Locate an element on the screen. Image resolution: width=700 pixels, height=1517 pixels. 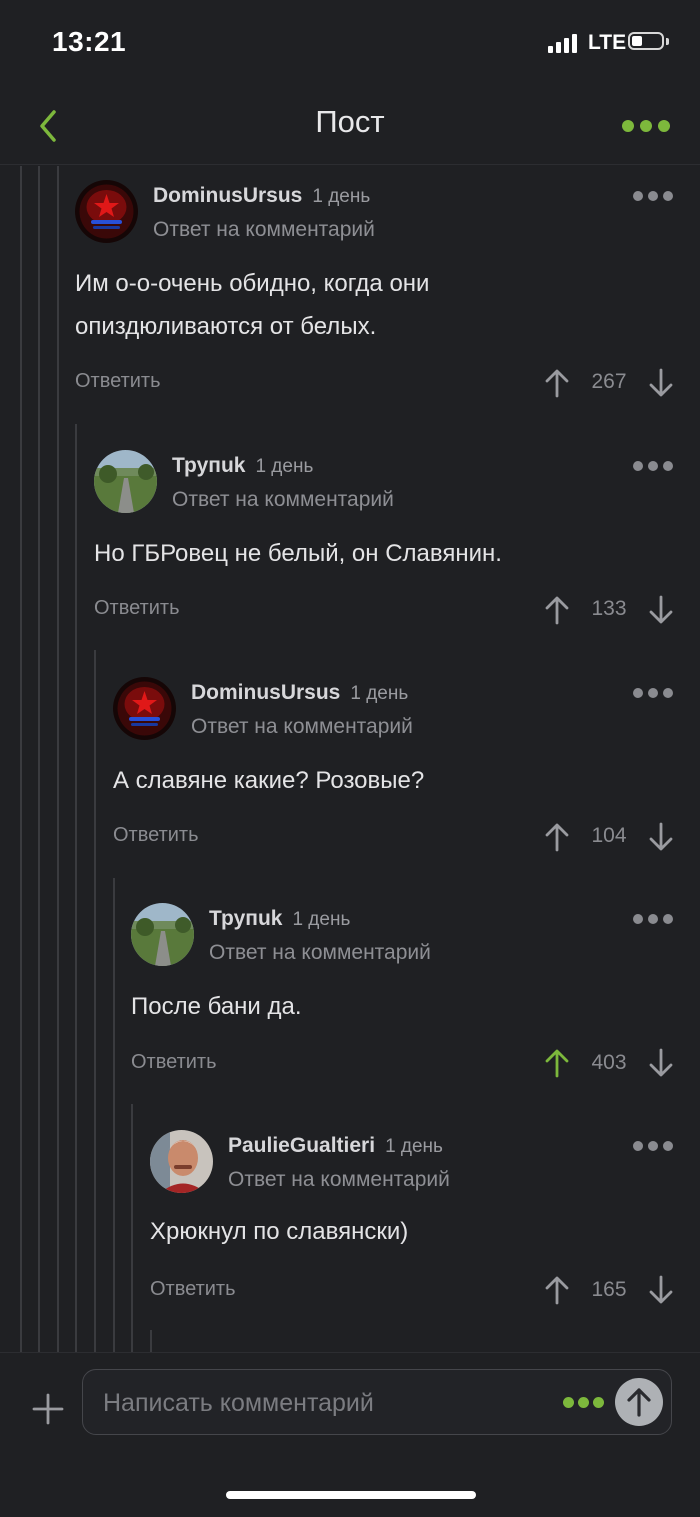
arrow-up-icon is located at coordinates (639, 1402).